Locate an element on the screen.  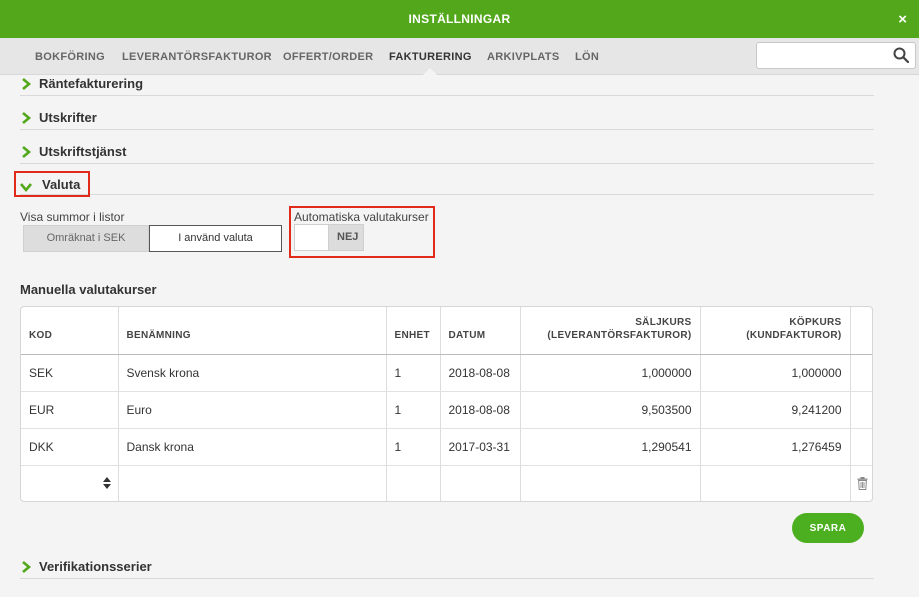
cell-saljkurs: 1,000000 is located at coordinates (610, 373).